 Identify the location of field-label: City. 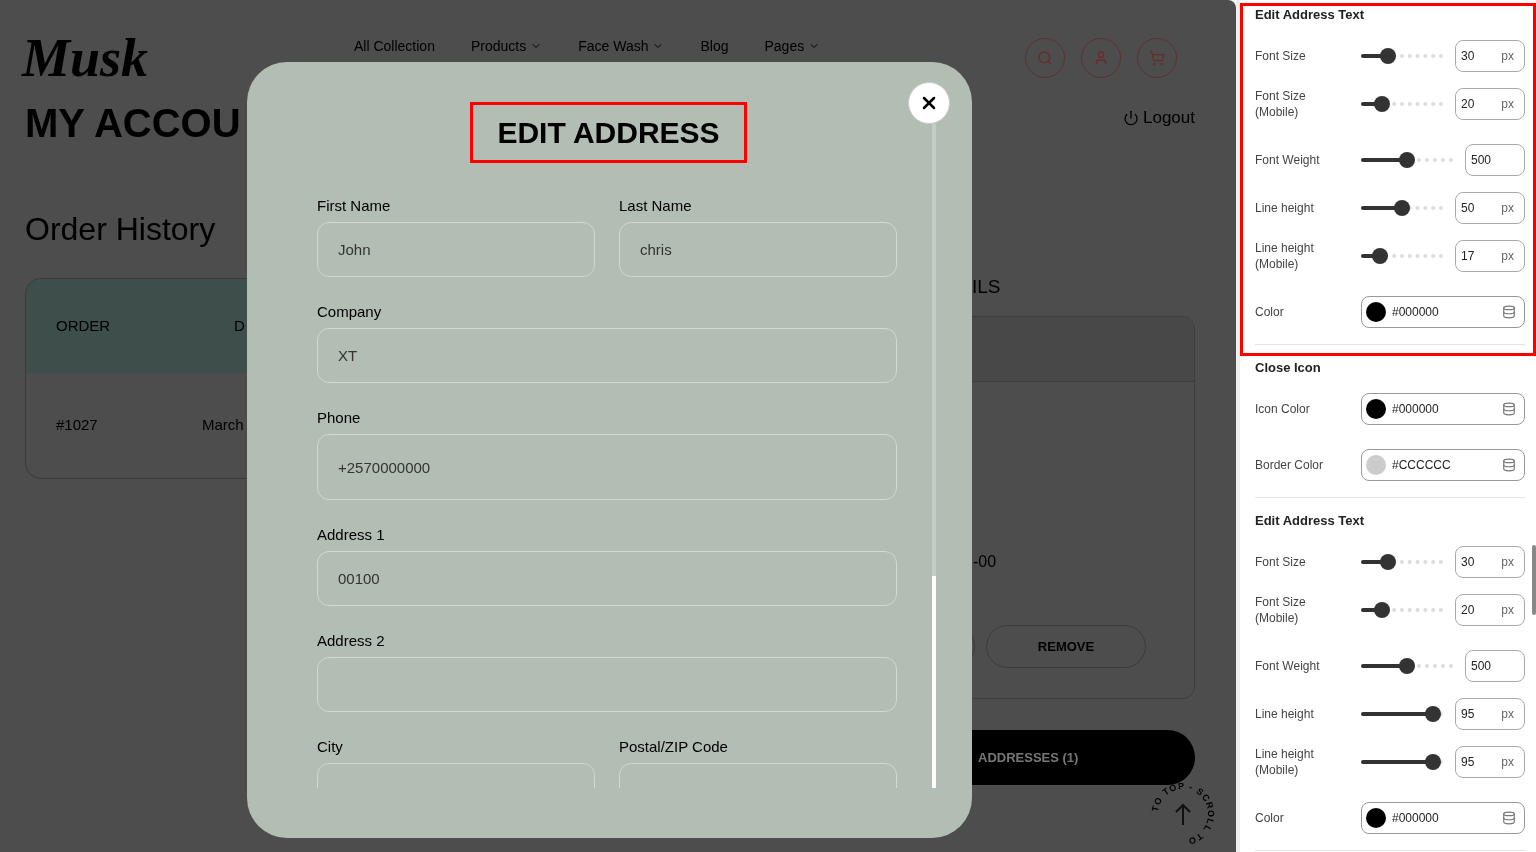
(330, 746).